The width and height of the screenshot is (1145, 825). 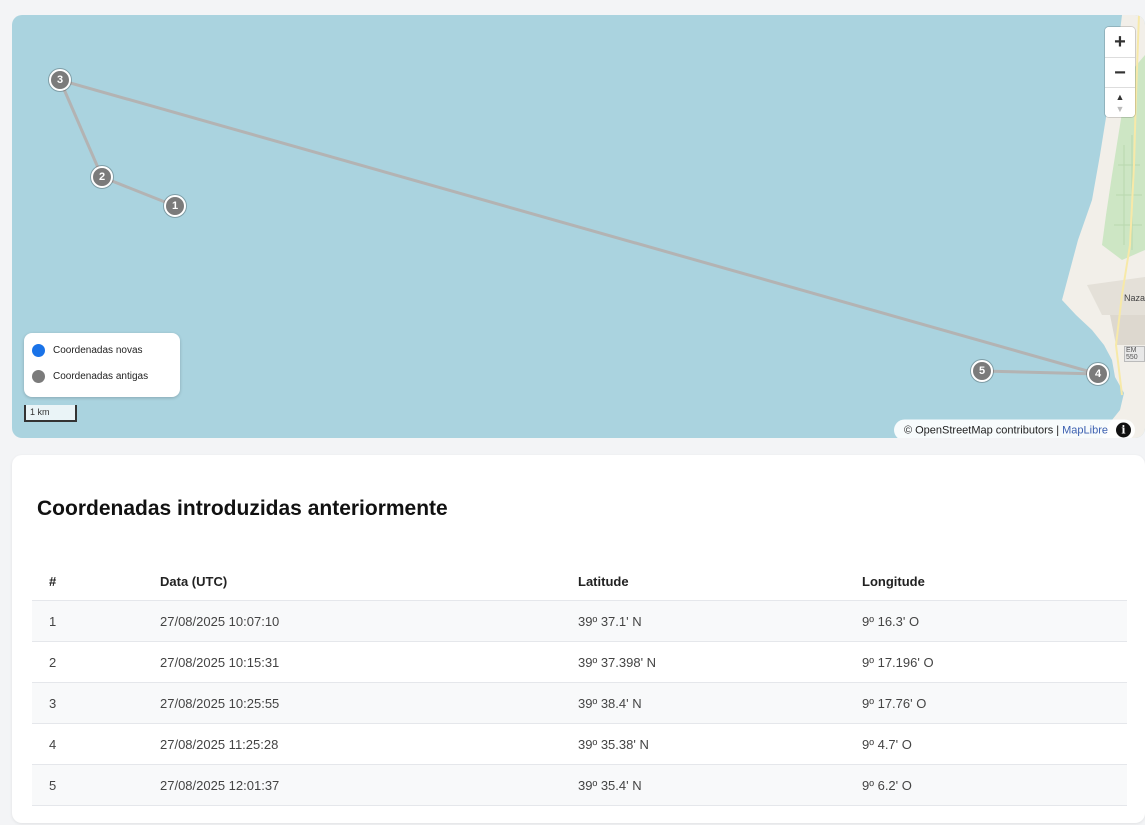 I want to click on card-title: Coordenadas introduzidas anteriormente, so click(x=242, y=508).